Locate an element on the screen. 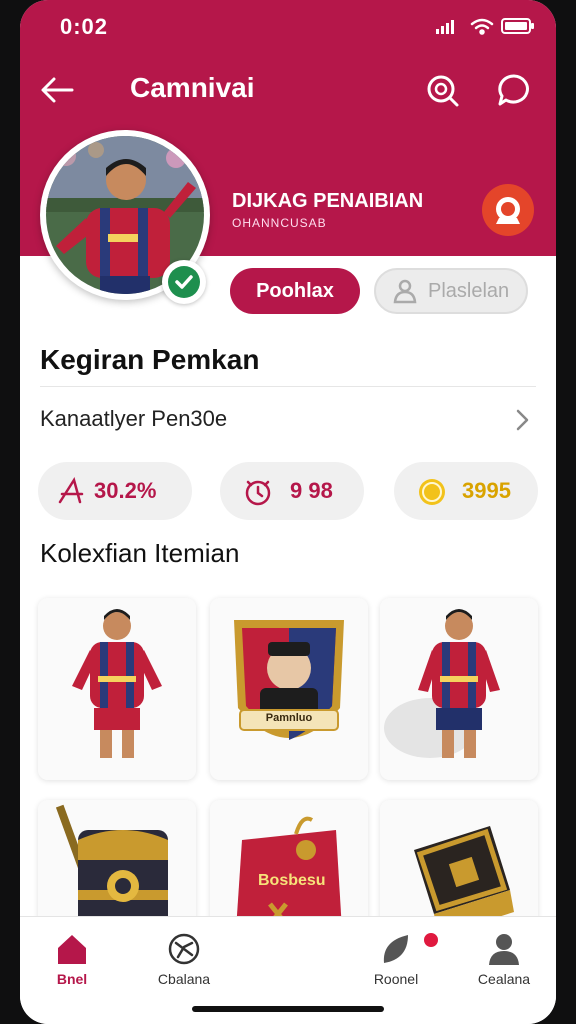 This screenshot has height=1024, width=576. nav-label: Cealana is located at coordinates (504, 979).